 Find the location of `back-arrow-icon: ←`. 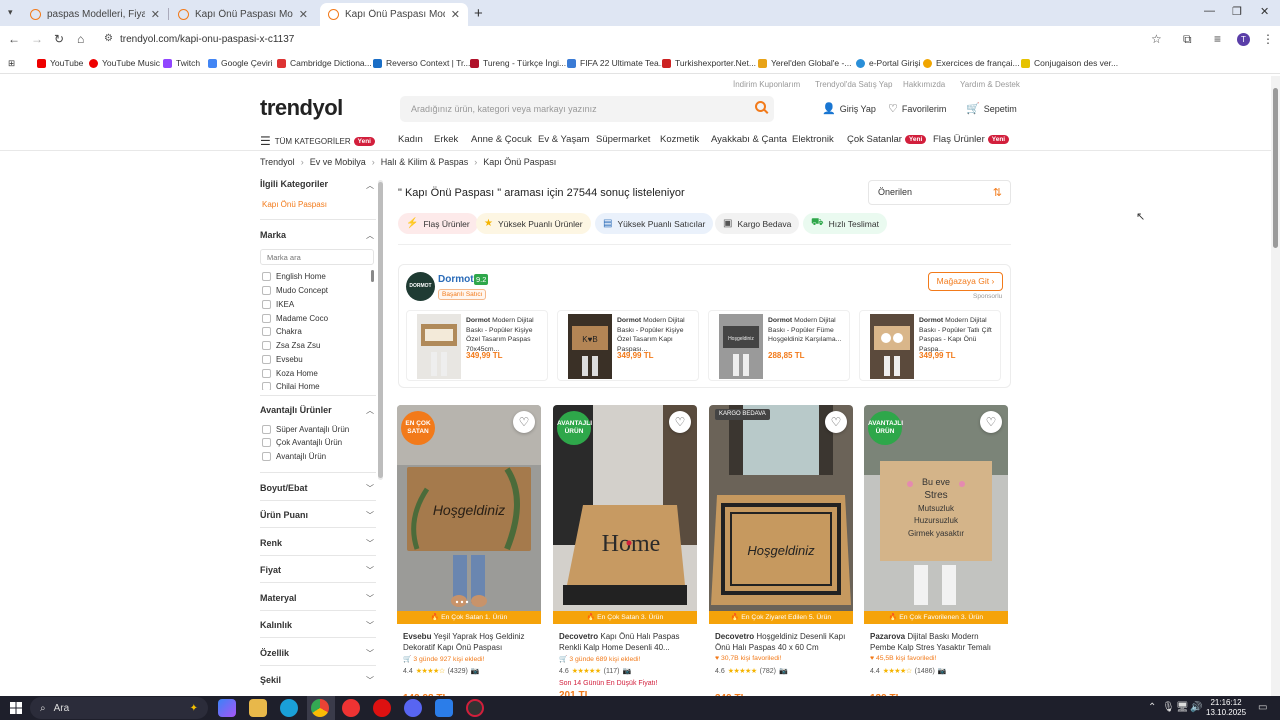

back-arrow-icon: ← is located at coordinates (14, 39).